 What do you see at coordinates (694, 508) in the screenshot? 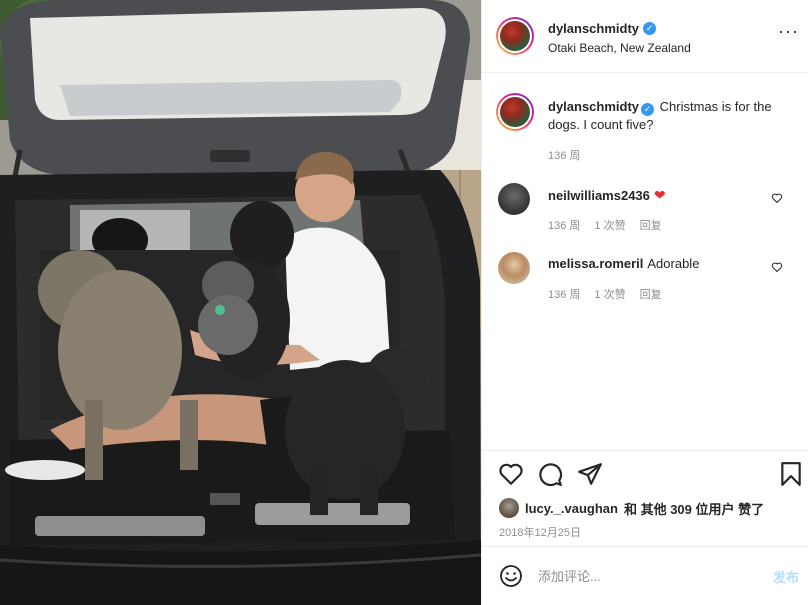
I see `liked-by-others: 和 其他 309 位用户 赞了` at bounding box center [694, 508].